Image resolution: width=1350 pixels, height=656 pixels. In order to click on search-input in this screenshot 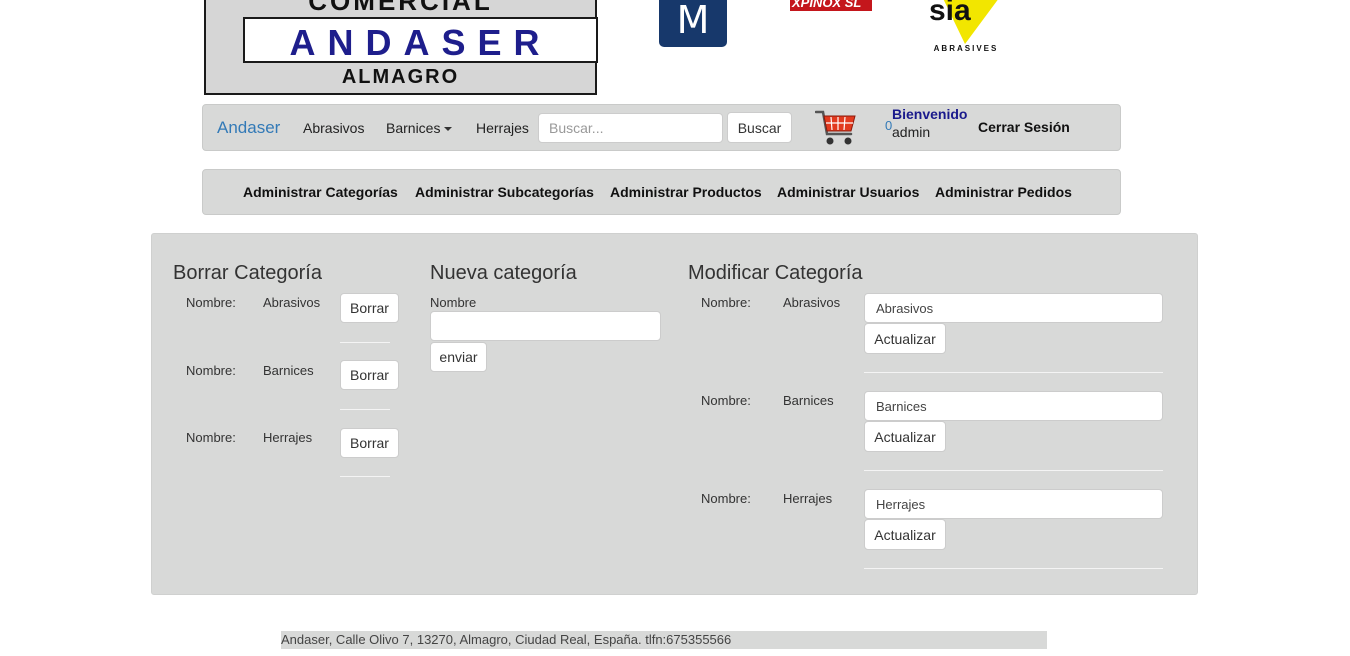, I will do `click(630, 128)`.